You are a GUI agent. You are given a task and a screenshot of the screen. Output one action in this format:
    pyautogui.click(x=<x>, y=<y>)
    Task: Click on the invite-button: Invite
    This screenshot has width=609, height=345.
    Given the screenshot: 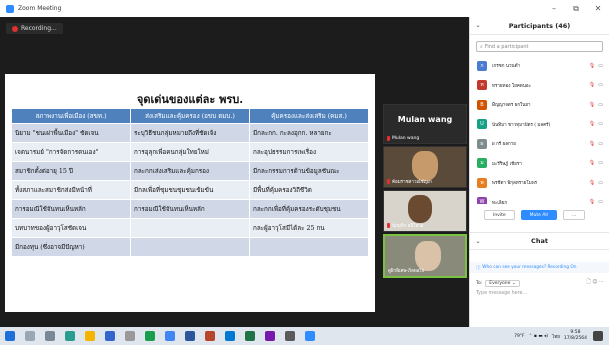 What is the action you would take?
    pyautogui.click(x=499, y=215)
    